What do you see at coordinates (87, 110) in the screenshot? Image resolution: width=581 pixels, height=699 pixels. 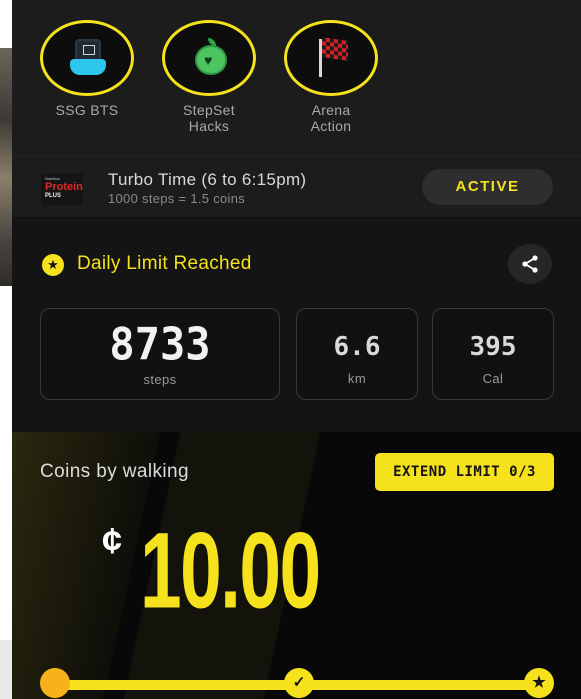 I see `shortcut-label: SSG BTS` at bounding box center [87, 110].